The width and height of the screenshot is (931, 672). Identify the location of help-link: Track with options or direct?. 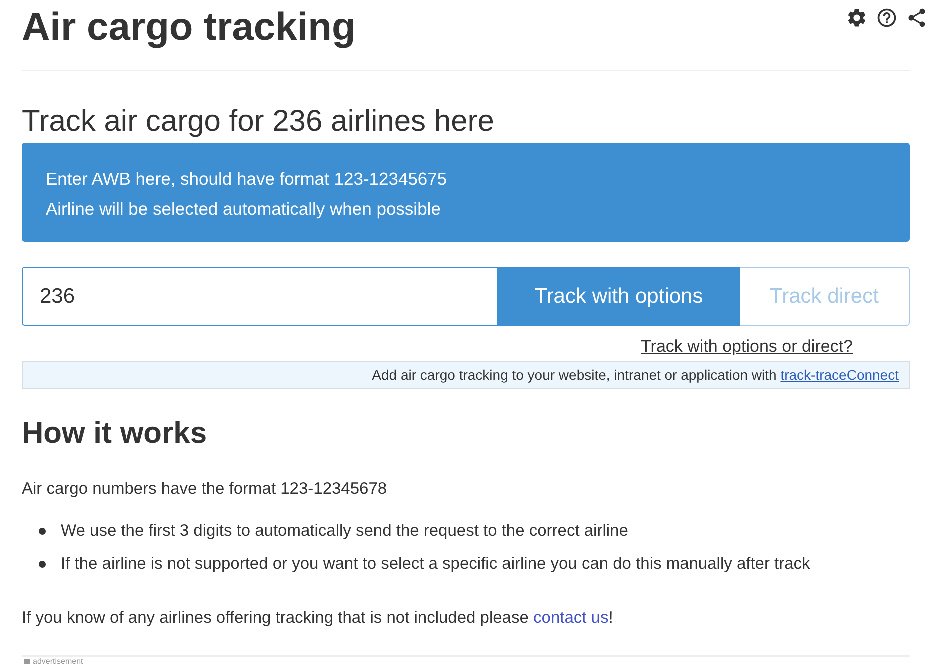
(747, 347).